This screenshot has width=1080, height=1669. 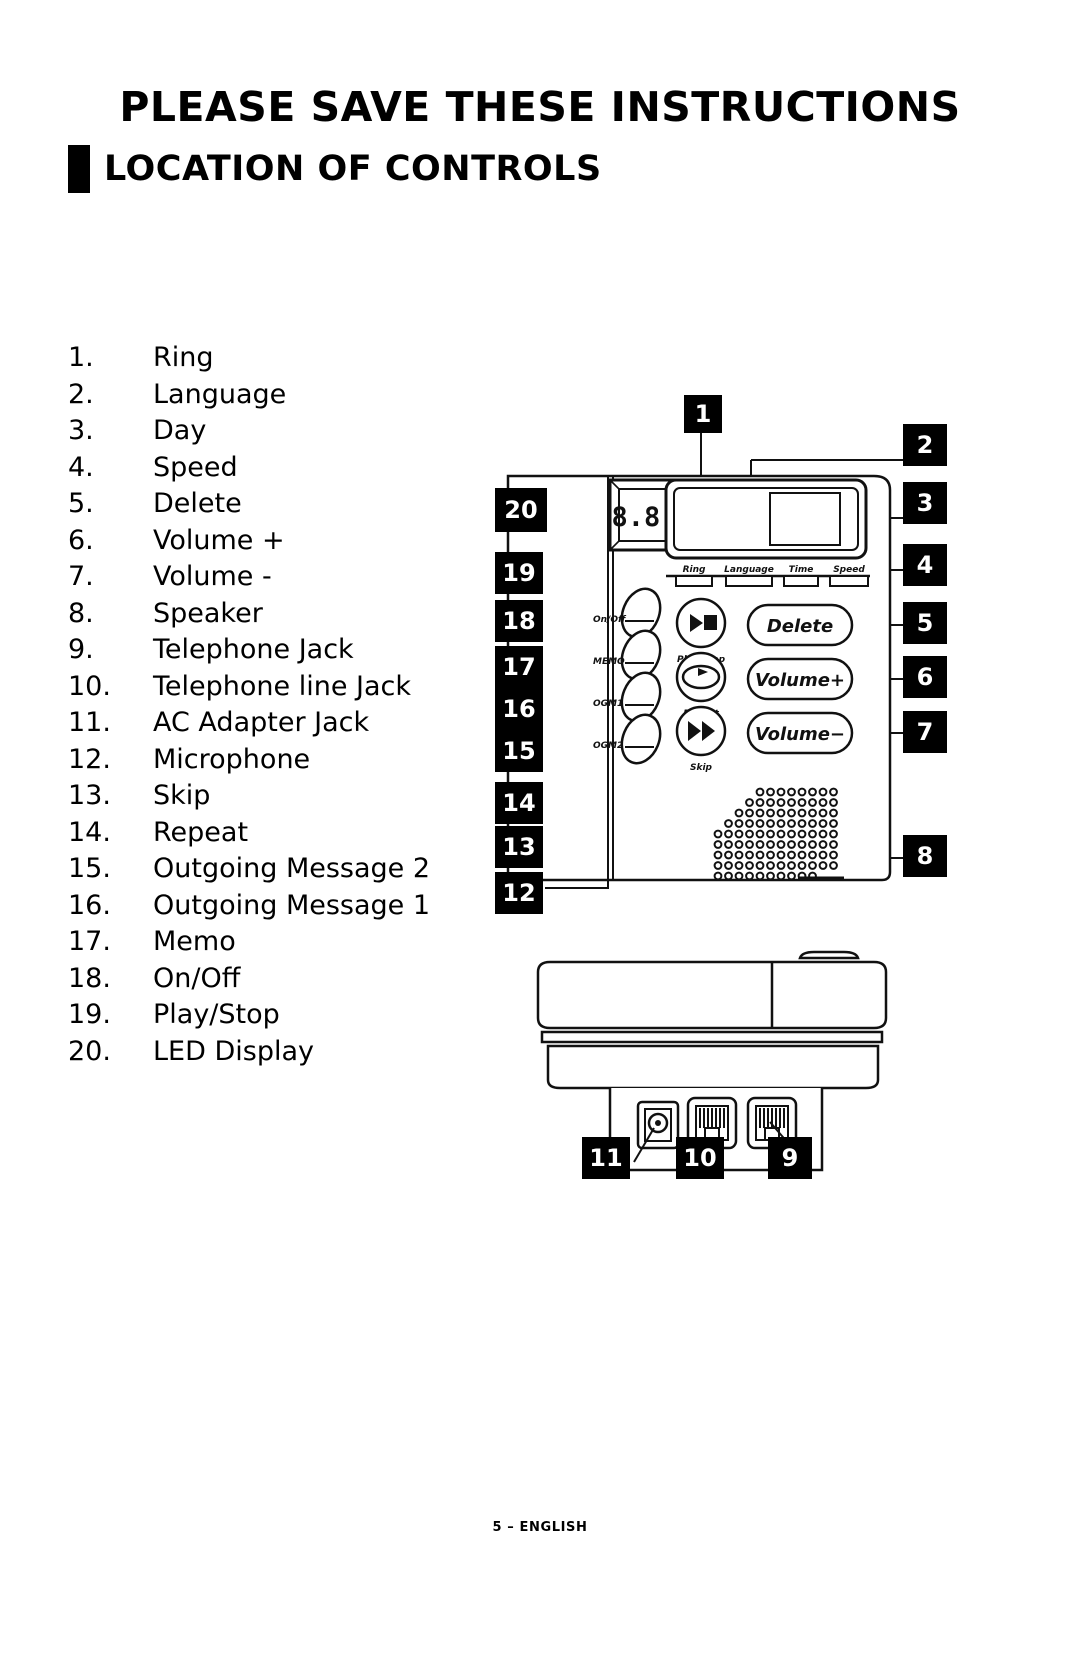 I want to click on legend-item-label: Delete, so click(x=197, y=503).